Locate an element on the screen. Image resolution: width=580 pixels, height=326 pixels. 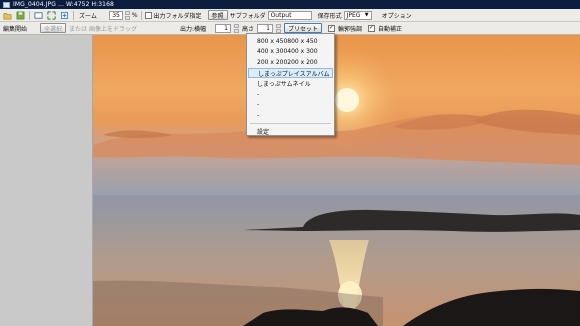
zoom-spinner-arrows is located at coordinates (127, 15).